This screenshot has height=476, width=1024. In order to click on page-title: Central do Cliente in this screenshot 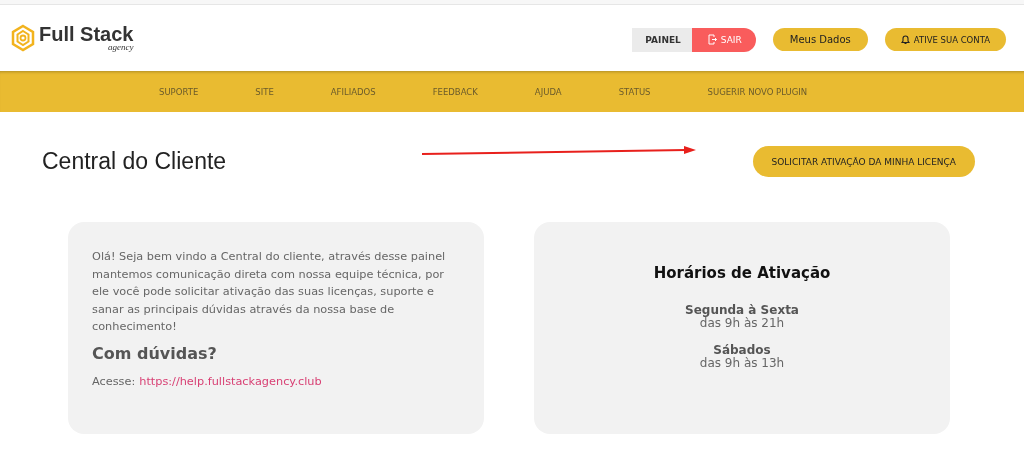, I will do `click(134, 161)`.